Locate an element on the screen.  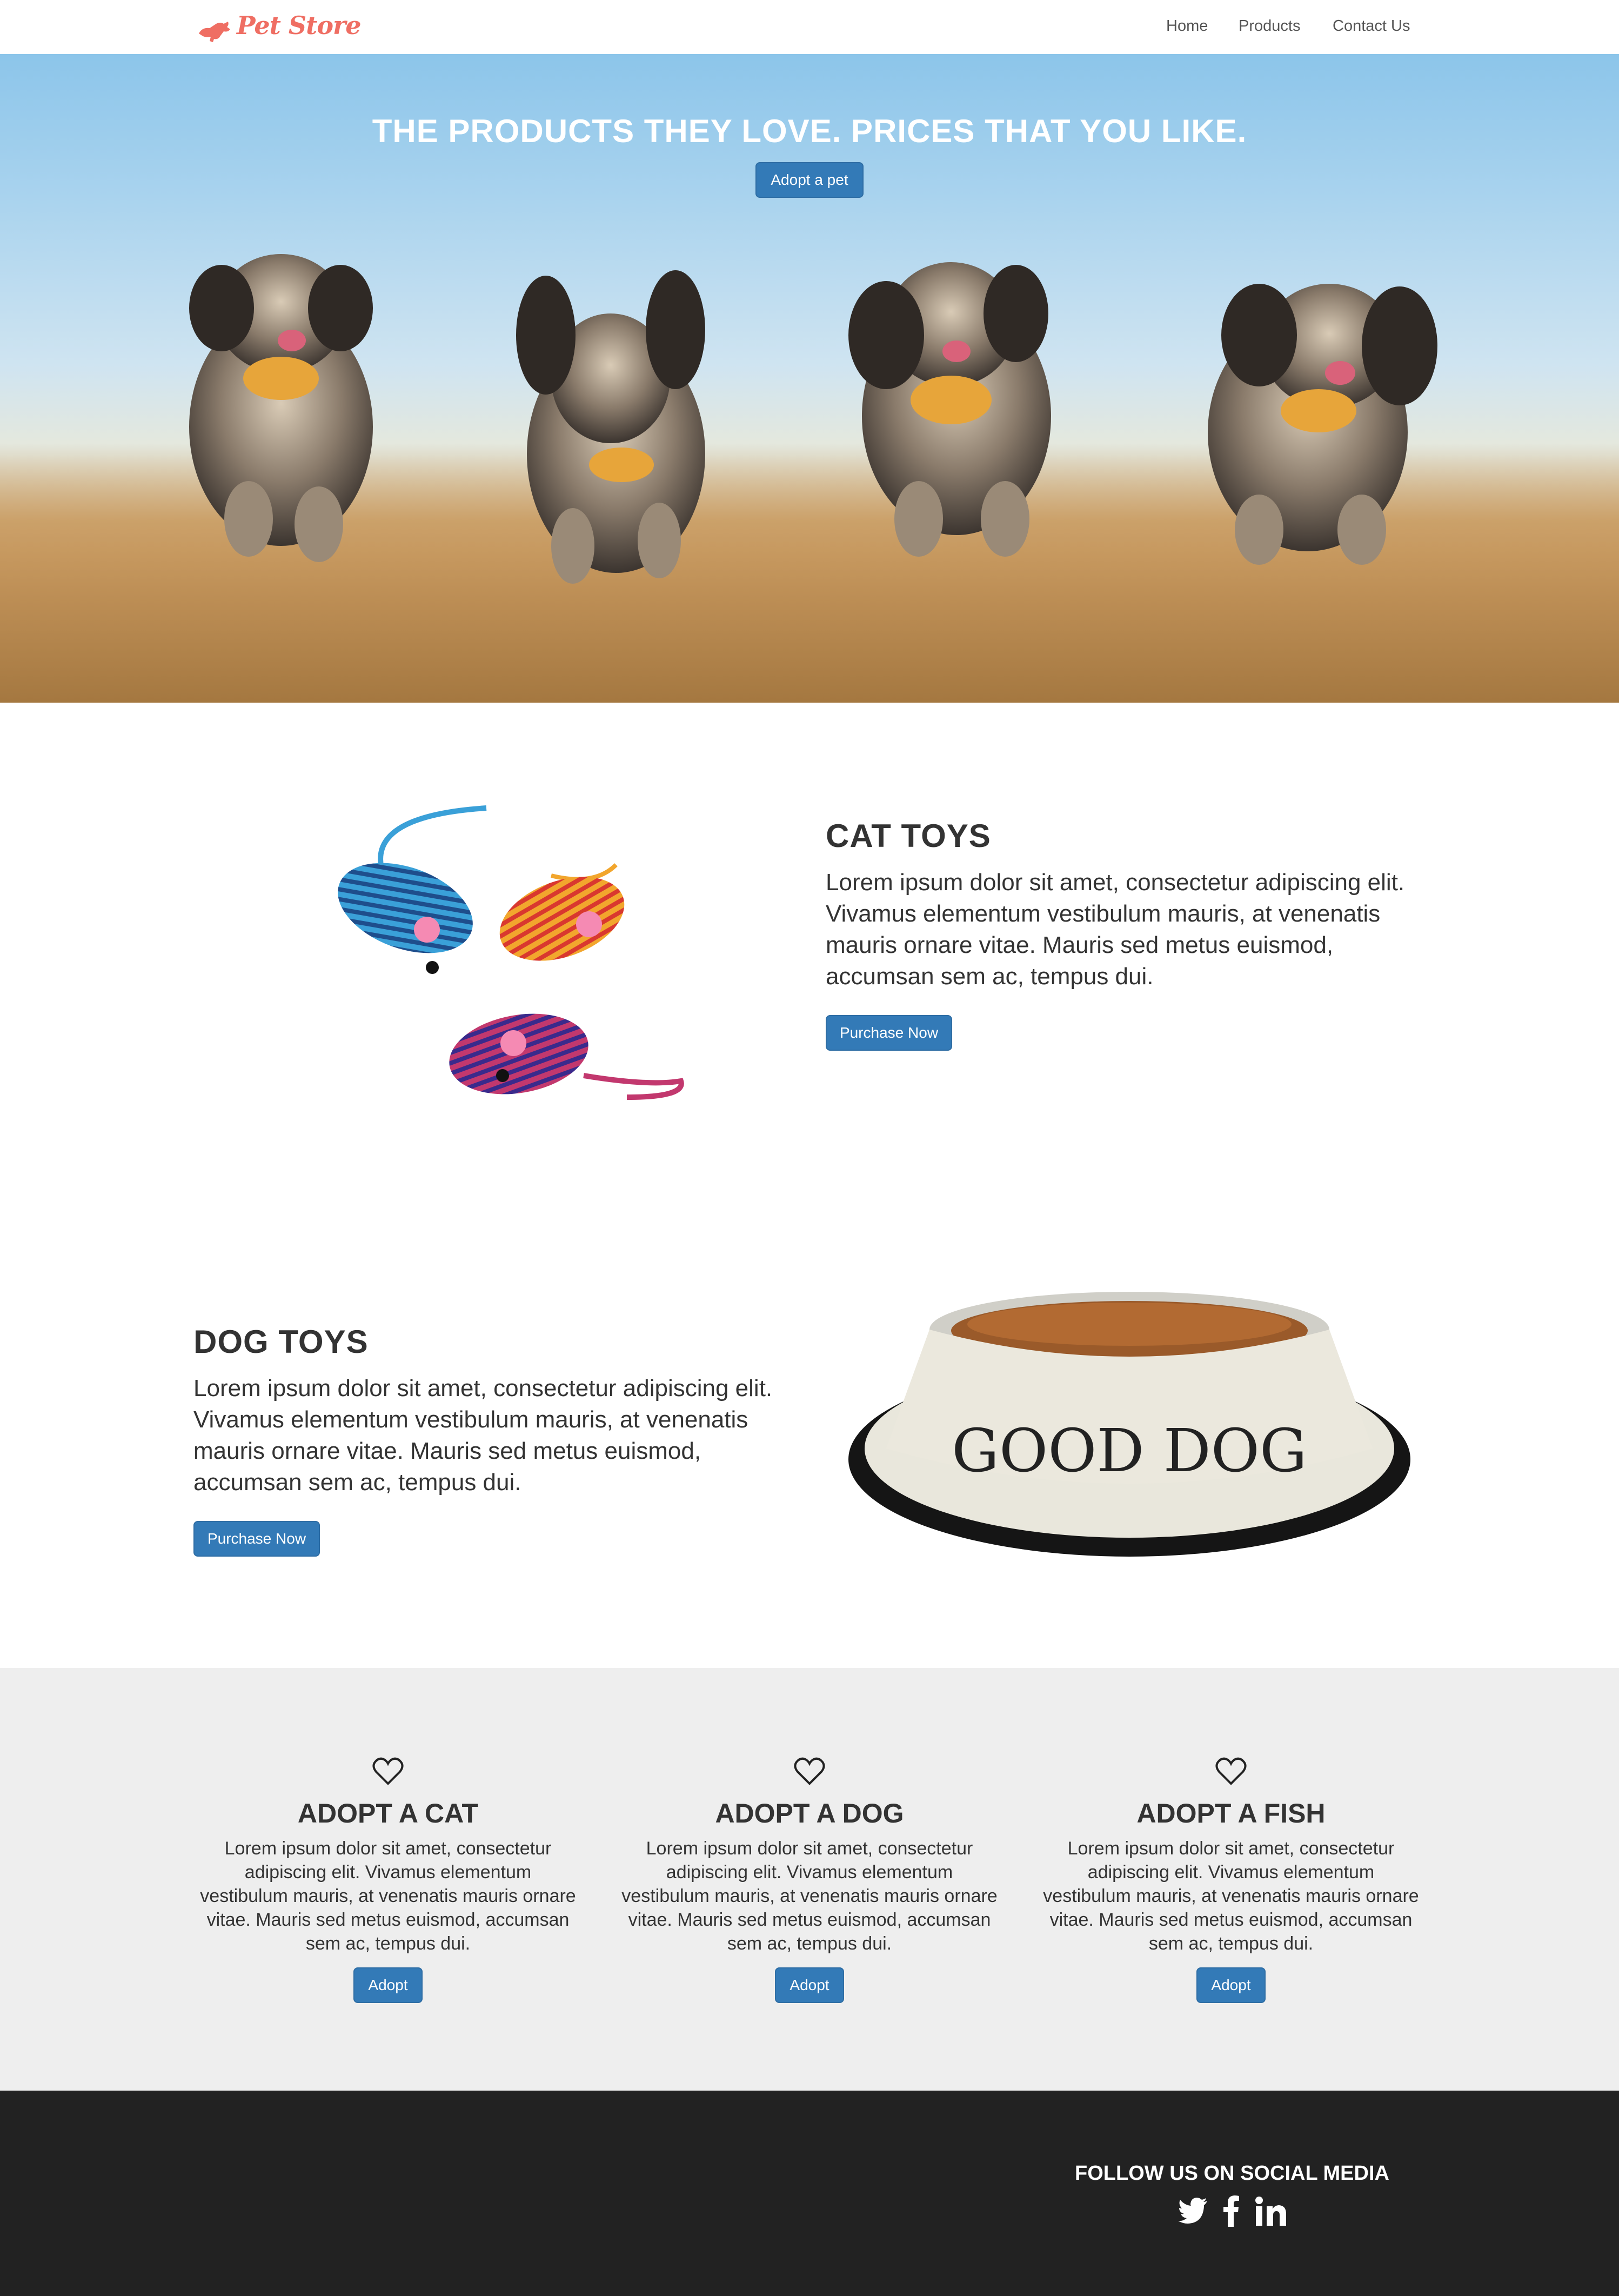
brand-logo: Pet Store is located at coordinates (279, 28).